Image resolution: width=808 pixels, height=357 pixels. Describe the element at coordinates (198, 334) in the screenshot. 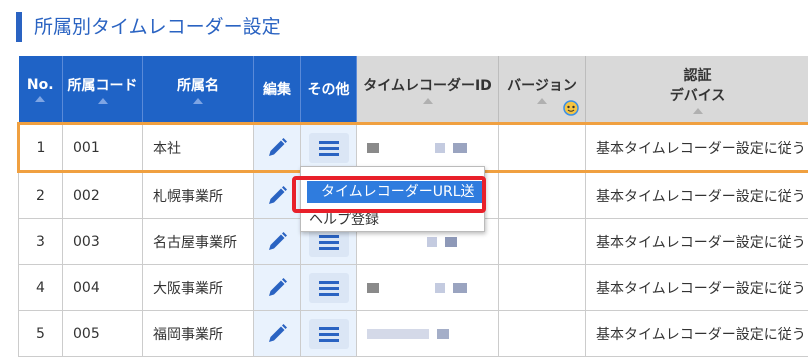

I see `cell-name: 福岡事業所` at that location.